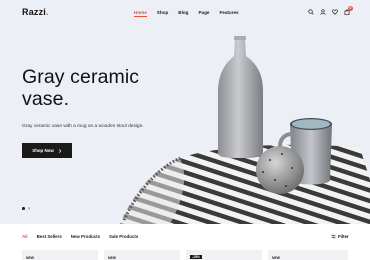 The width and height of the screenshot is (370, 260). I want to click on product-grid: NEW NEW -15% NEW, so click(185, 255).